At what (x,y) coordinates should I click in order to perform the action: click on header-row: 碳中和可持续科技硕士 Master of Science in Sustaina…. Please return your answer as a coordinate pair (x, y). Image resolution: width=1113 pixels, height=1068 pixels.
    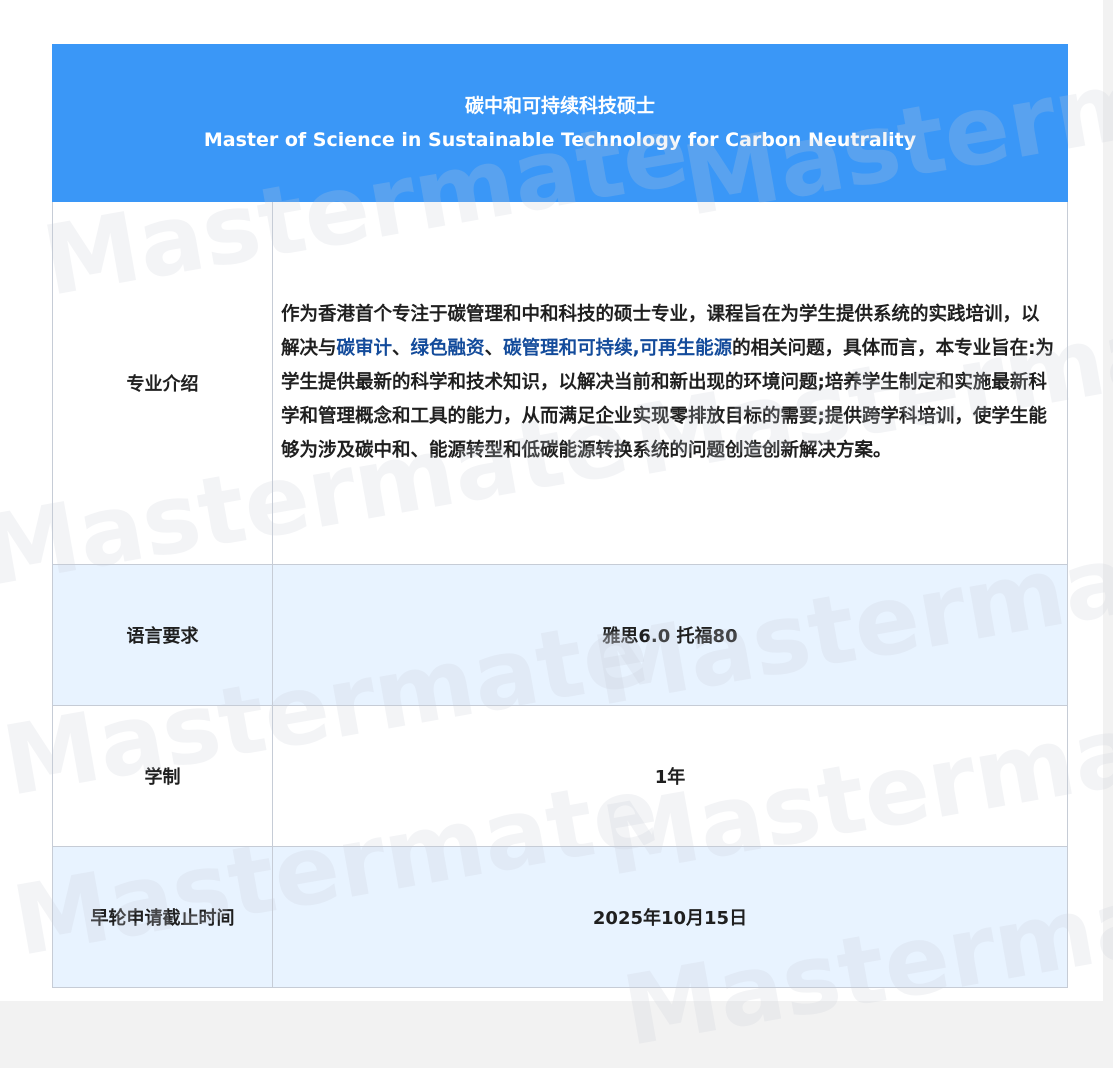
    Looking at the image, I should click on (560, 123).